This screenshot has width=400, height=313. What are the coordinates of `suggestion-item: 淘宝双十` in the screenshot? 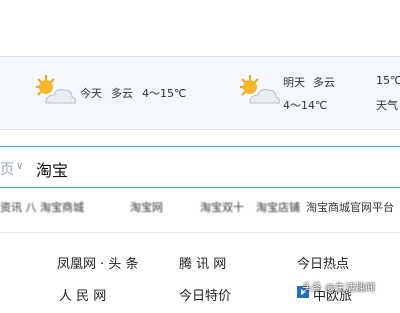 It's located at (222, 207).